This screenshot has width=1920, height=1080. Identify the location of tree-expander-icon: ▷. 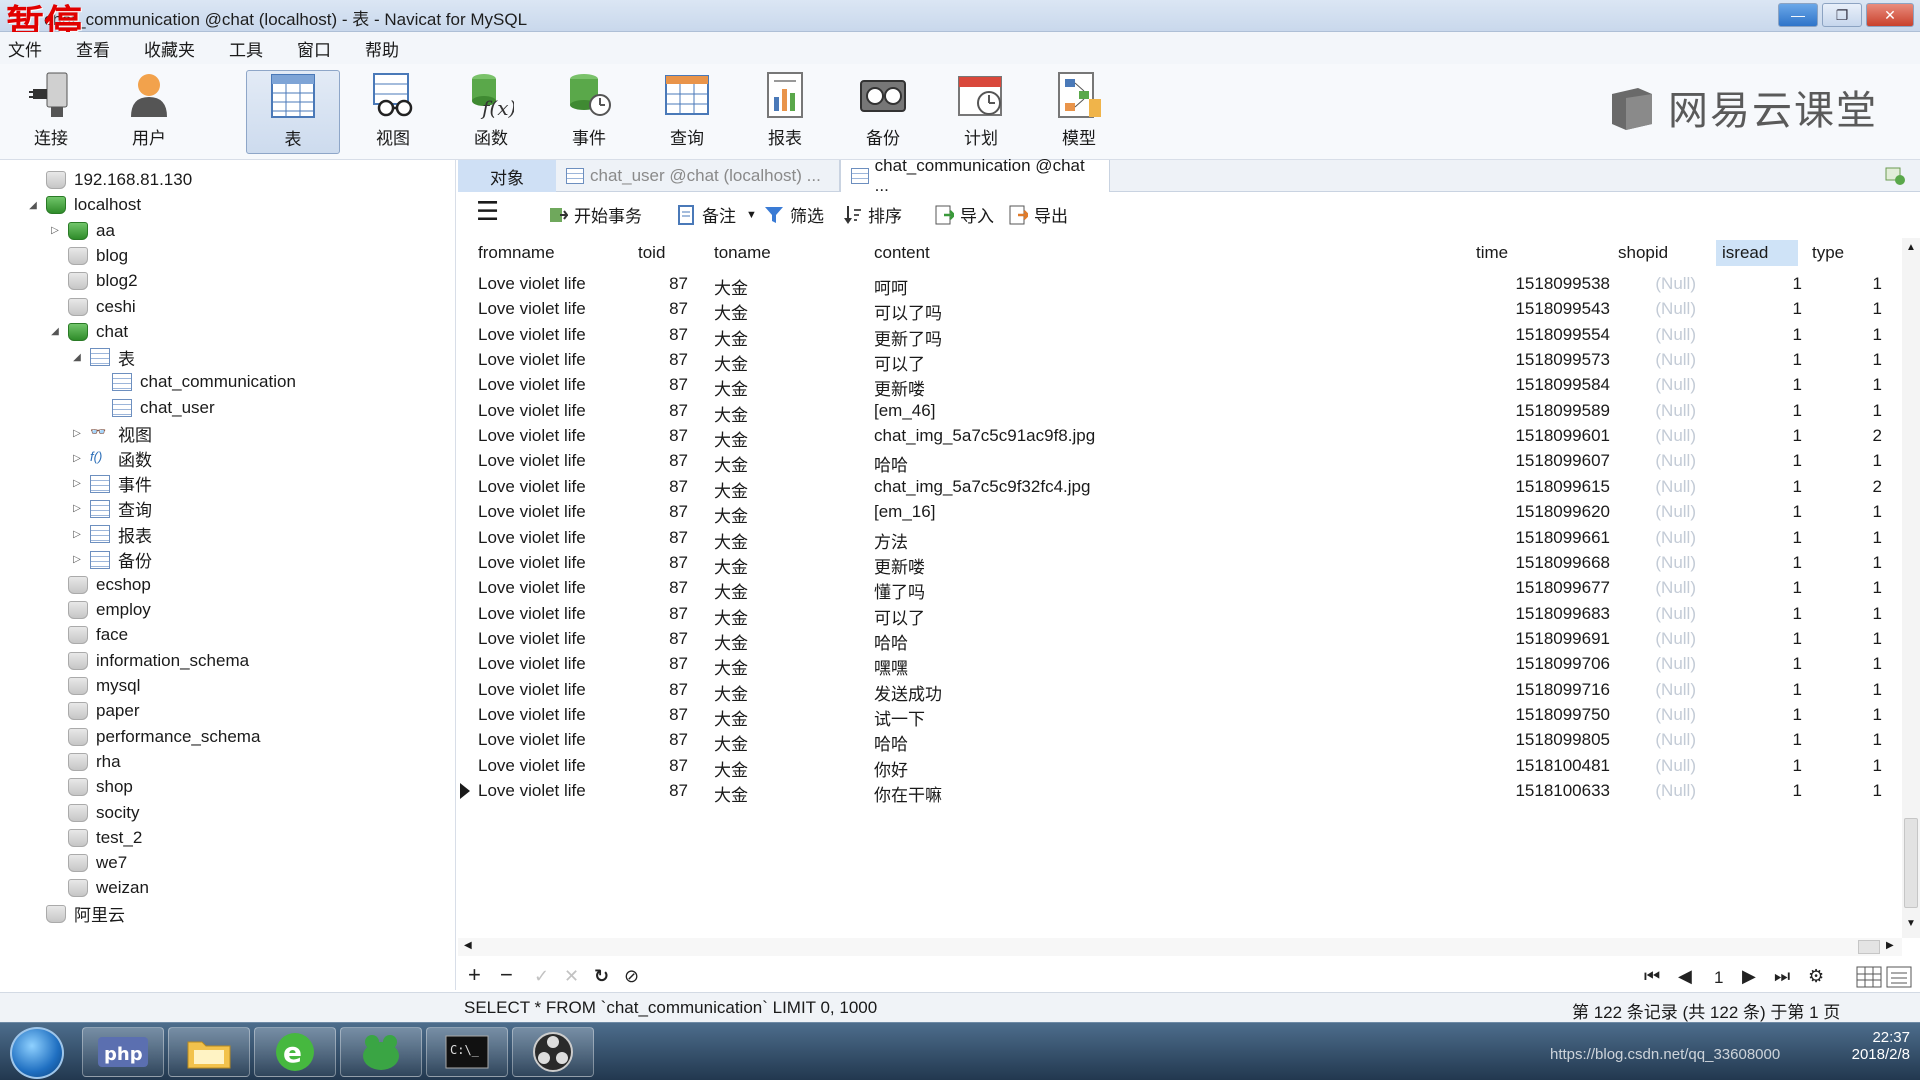
(77, 483).